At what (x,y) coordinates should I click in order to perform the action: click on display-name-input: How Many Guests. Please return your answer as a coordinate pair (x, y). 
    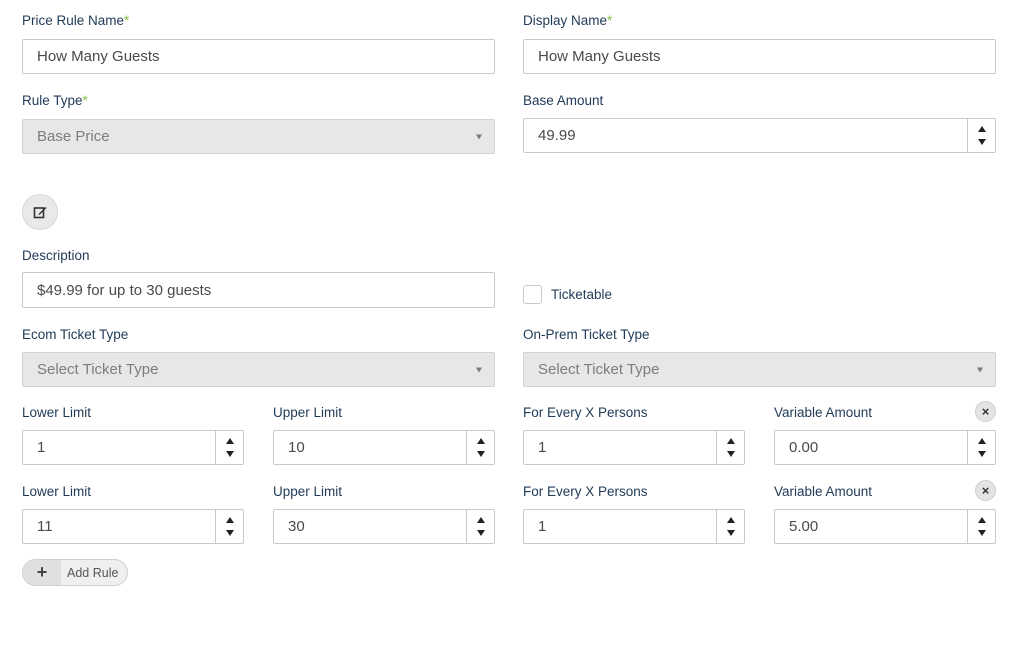
    Looking at the image, I should click on (759, 56).